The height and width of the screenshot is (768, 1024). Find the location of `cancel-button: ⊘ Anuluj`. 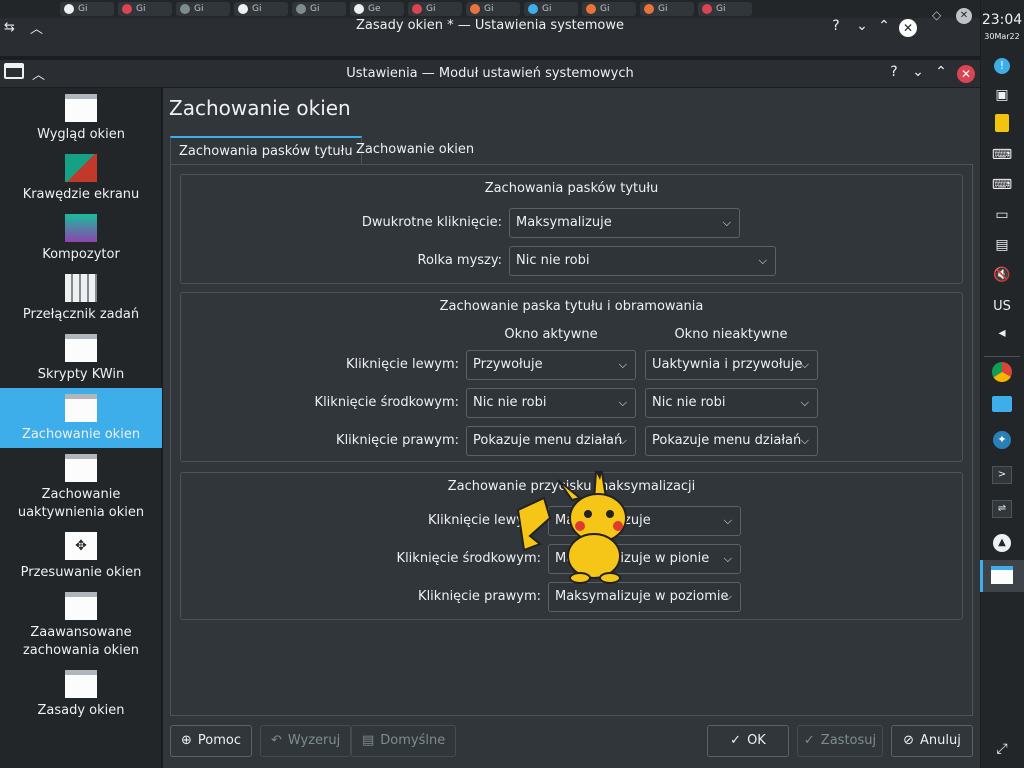

cancel-button: ⊘ Anuluj is located at coordinates (932, 741).